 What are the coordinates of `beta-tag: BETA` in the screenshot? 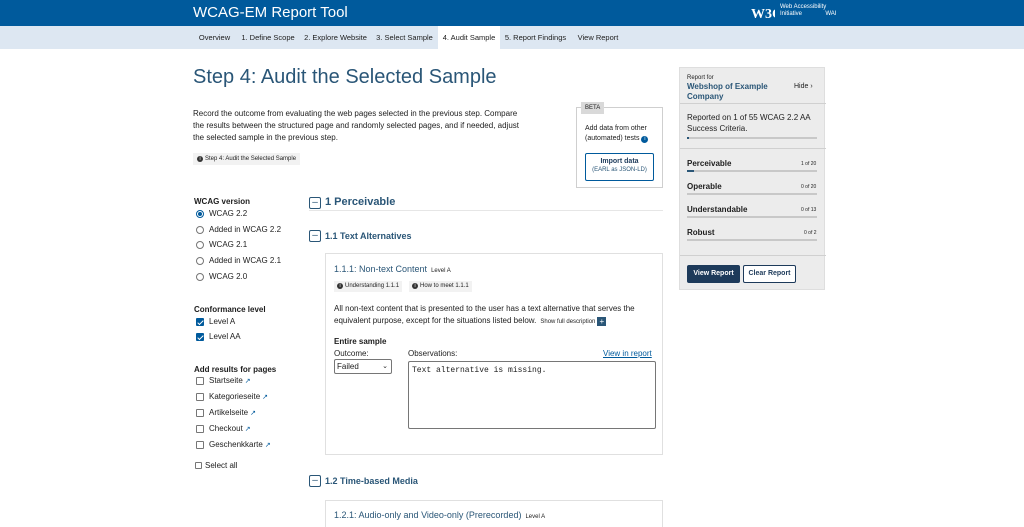 It's located at (593, 108).